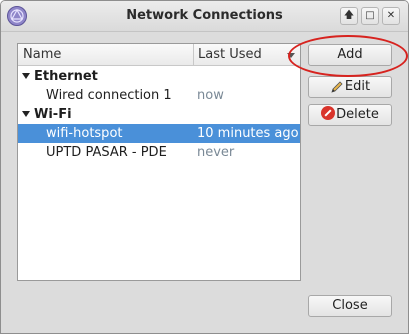  I want to click on group-label: Wi-Fi, so click(53, 114).